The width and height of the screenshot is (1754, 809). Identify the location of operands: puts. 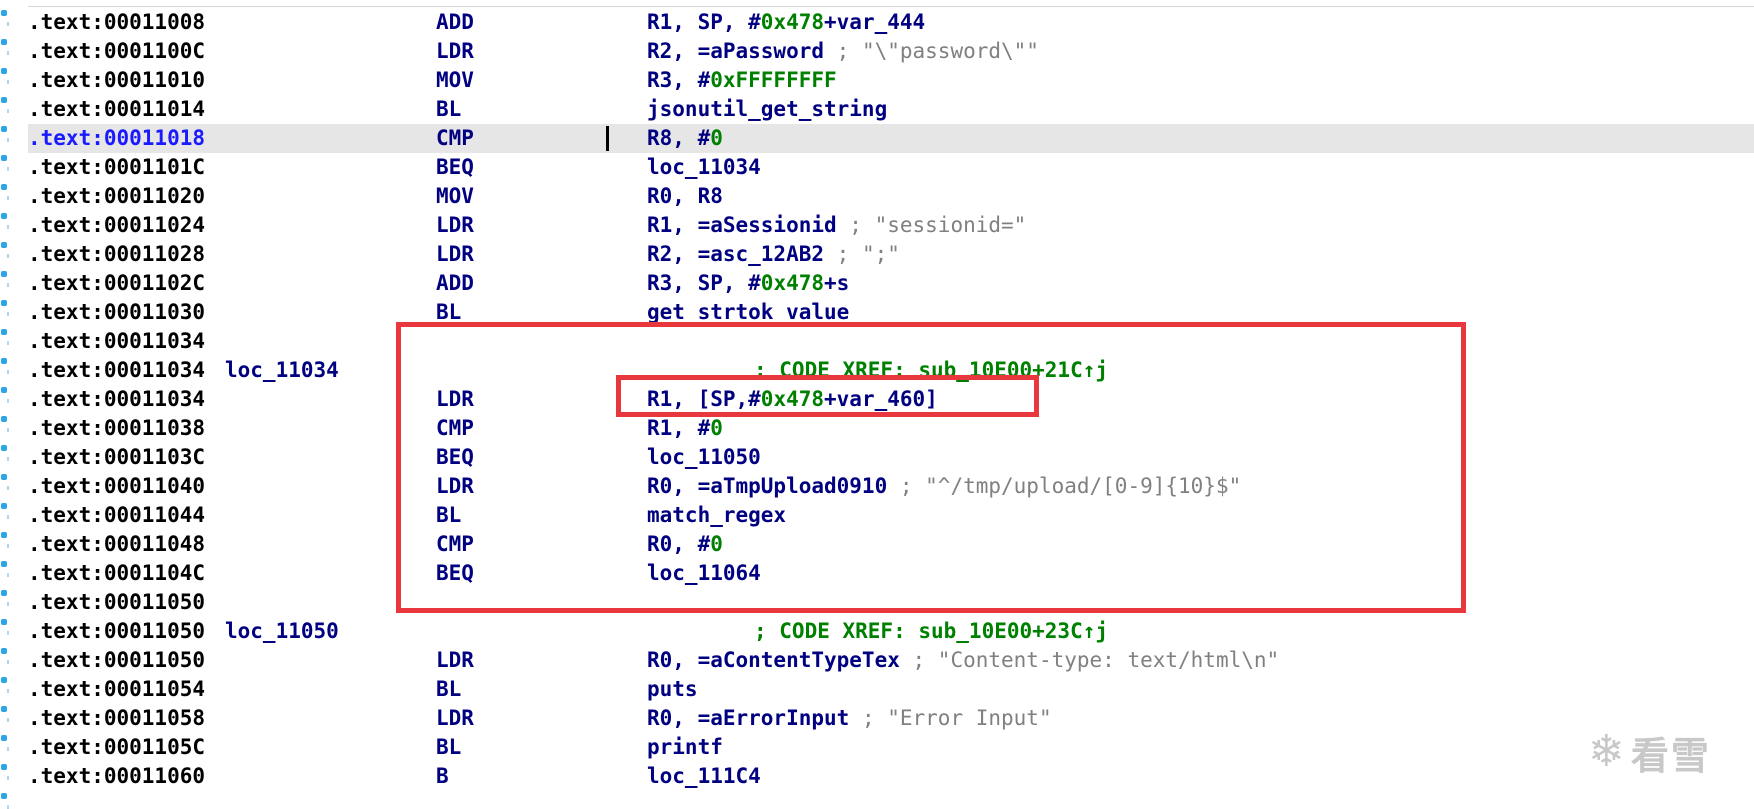
(672, 689).